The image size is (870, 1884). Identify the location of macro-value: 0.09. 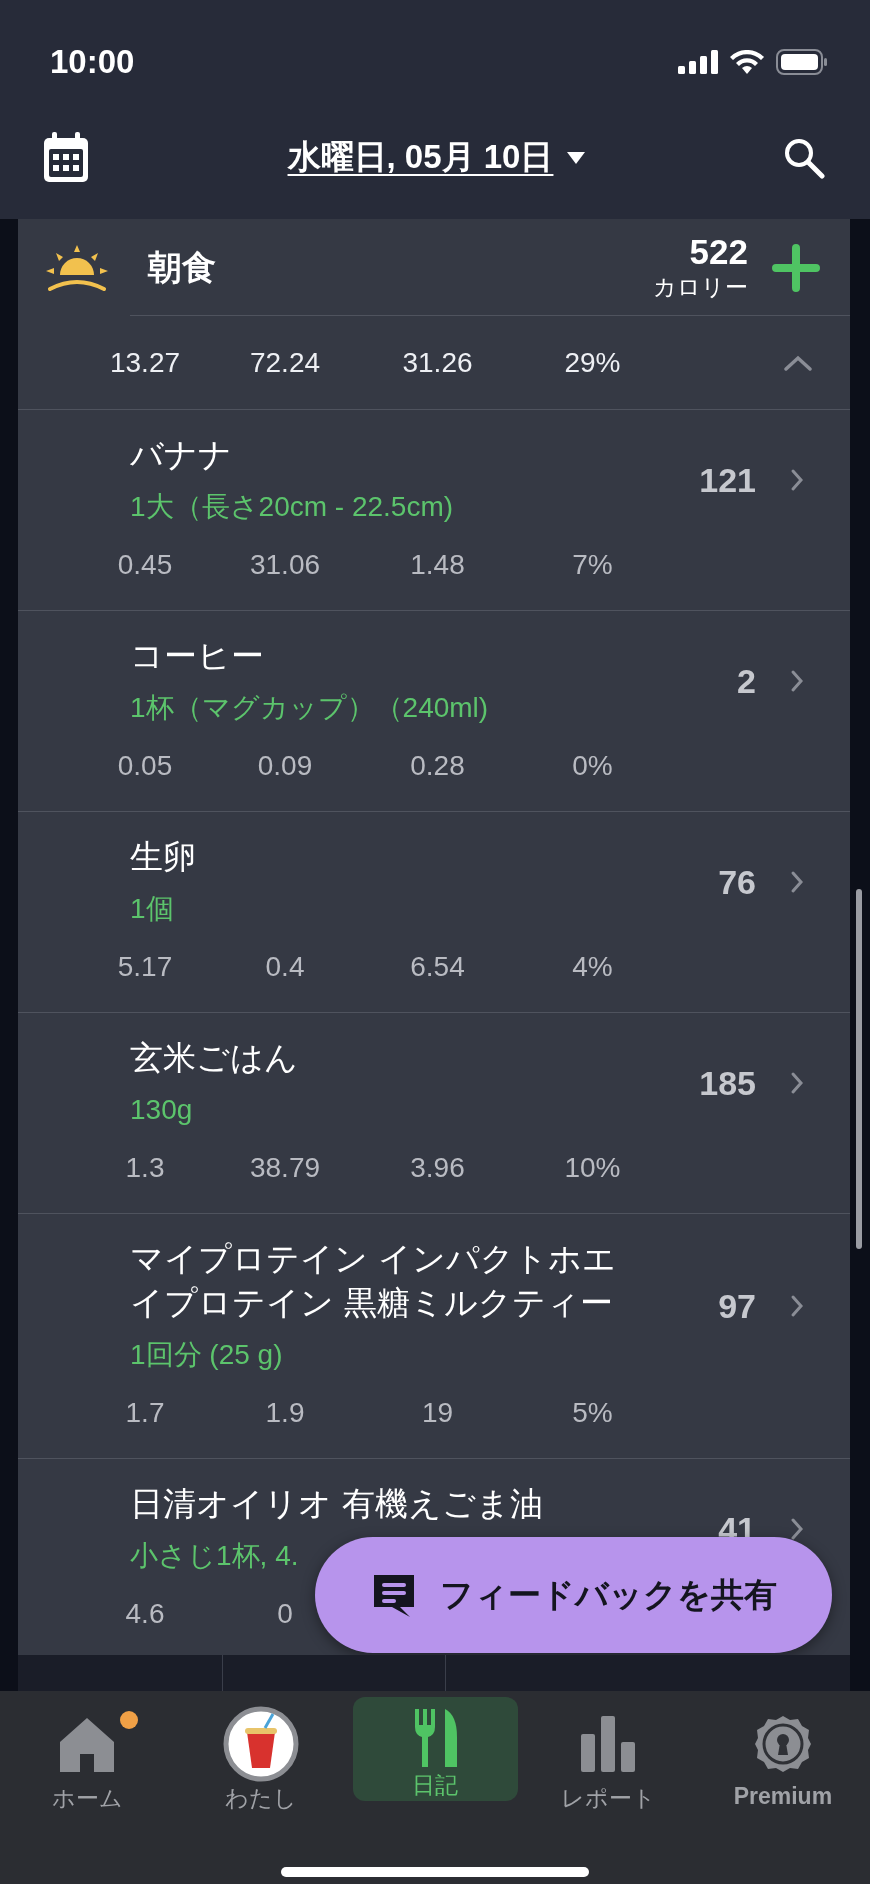
(285, 766).